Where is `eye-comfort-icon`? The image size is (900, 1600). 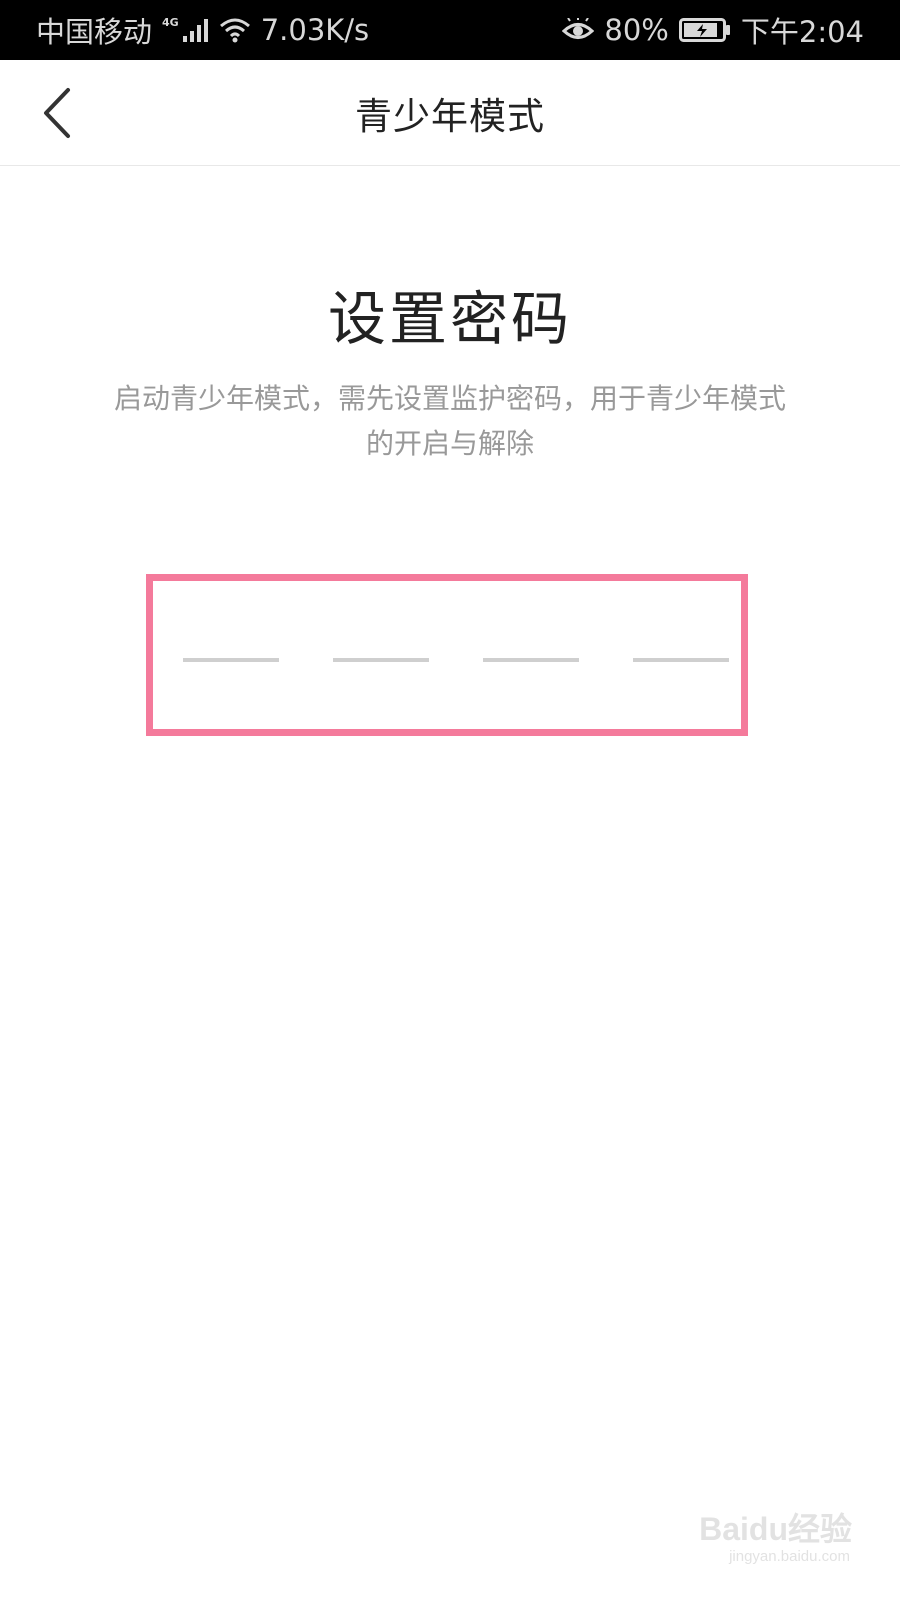 eye-comfort-icon is located at coordinates (578, 30).